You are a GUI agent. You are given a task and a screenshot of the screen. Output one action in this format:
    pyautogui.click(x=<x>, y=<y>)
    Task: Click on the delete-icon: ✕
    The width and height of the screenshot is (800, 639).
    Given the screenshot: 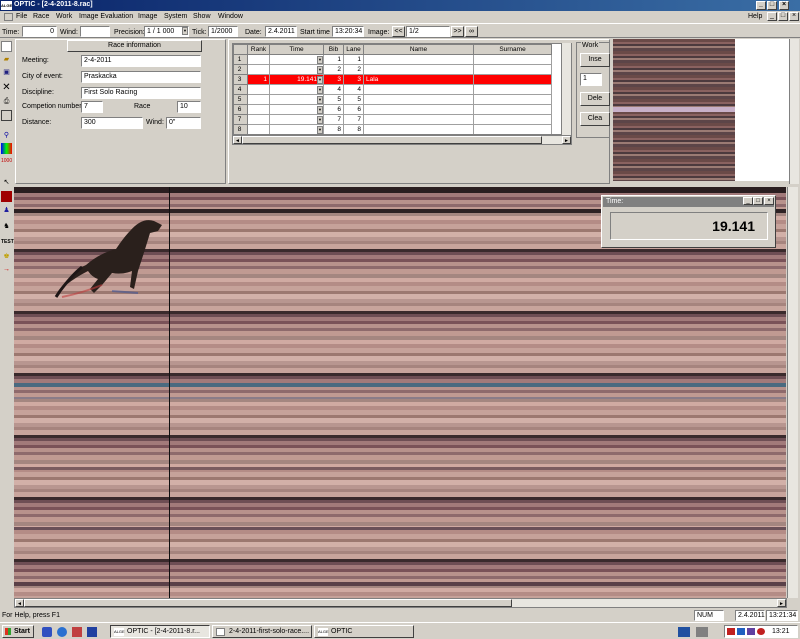 What is the action you would take?
    pyautogui.click(x=6, y=87)
    